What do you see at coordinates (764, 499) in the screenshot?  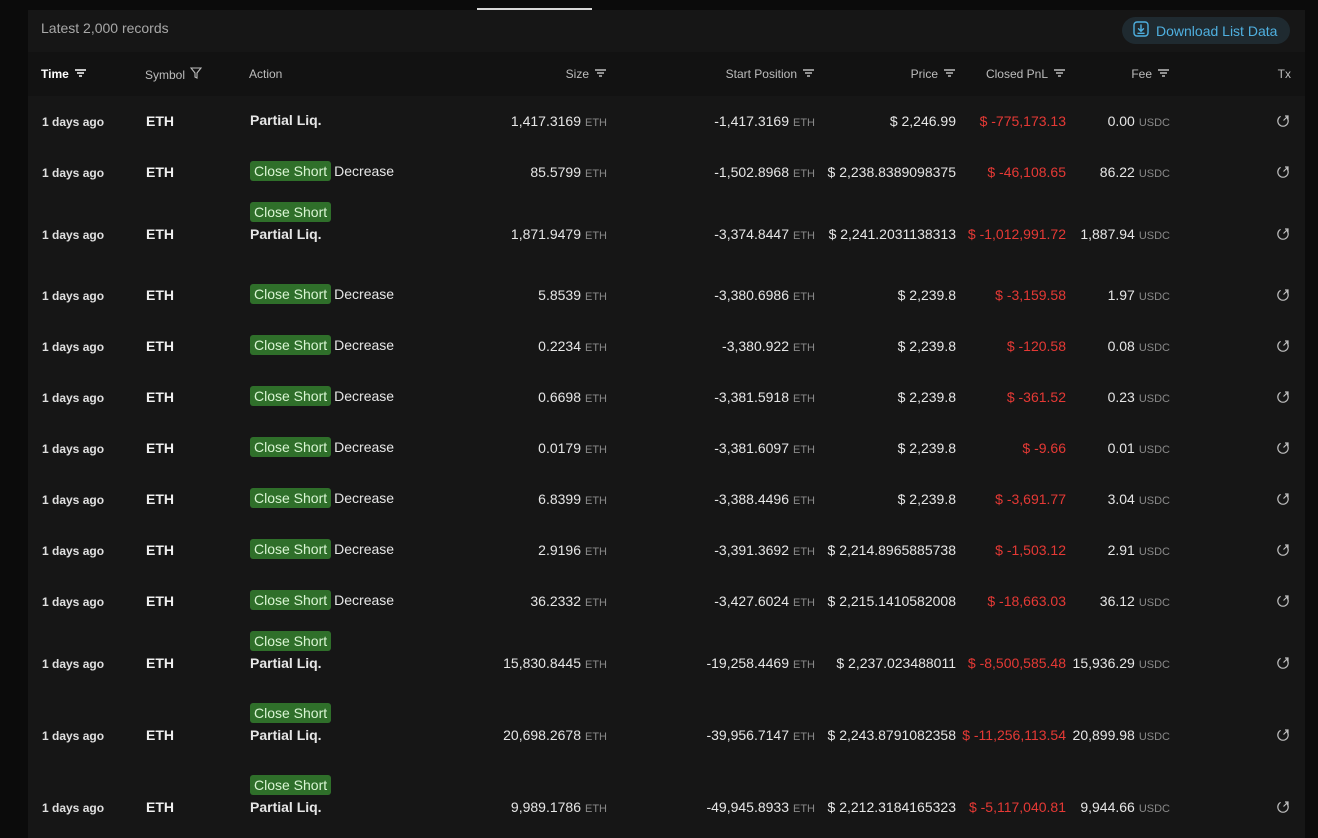 I see `start-position-cell: -3,388.4496 ETH` at bounding box center [764, 499].